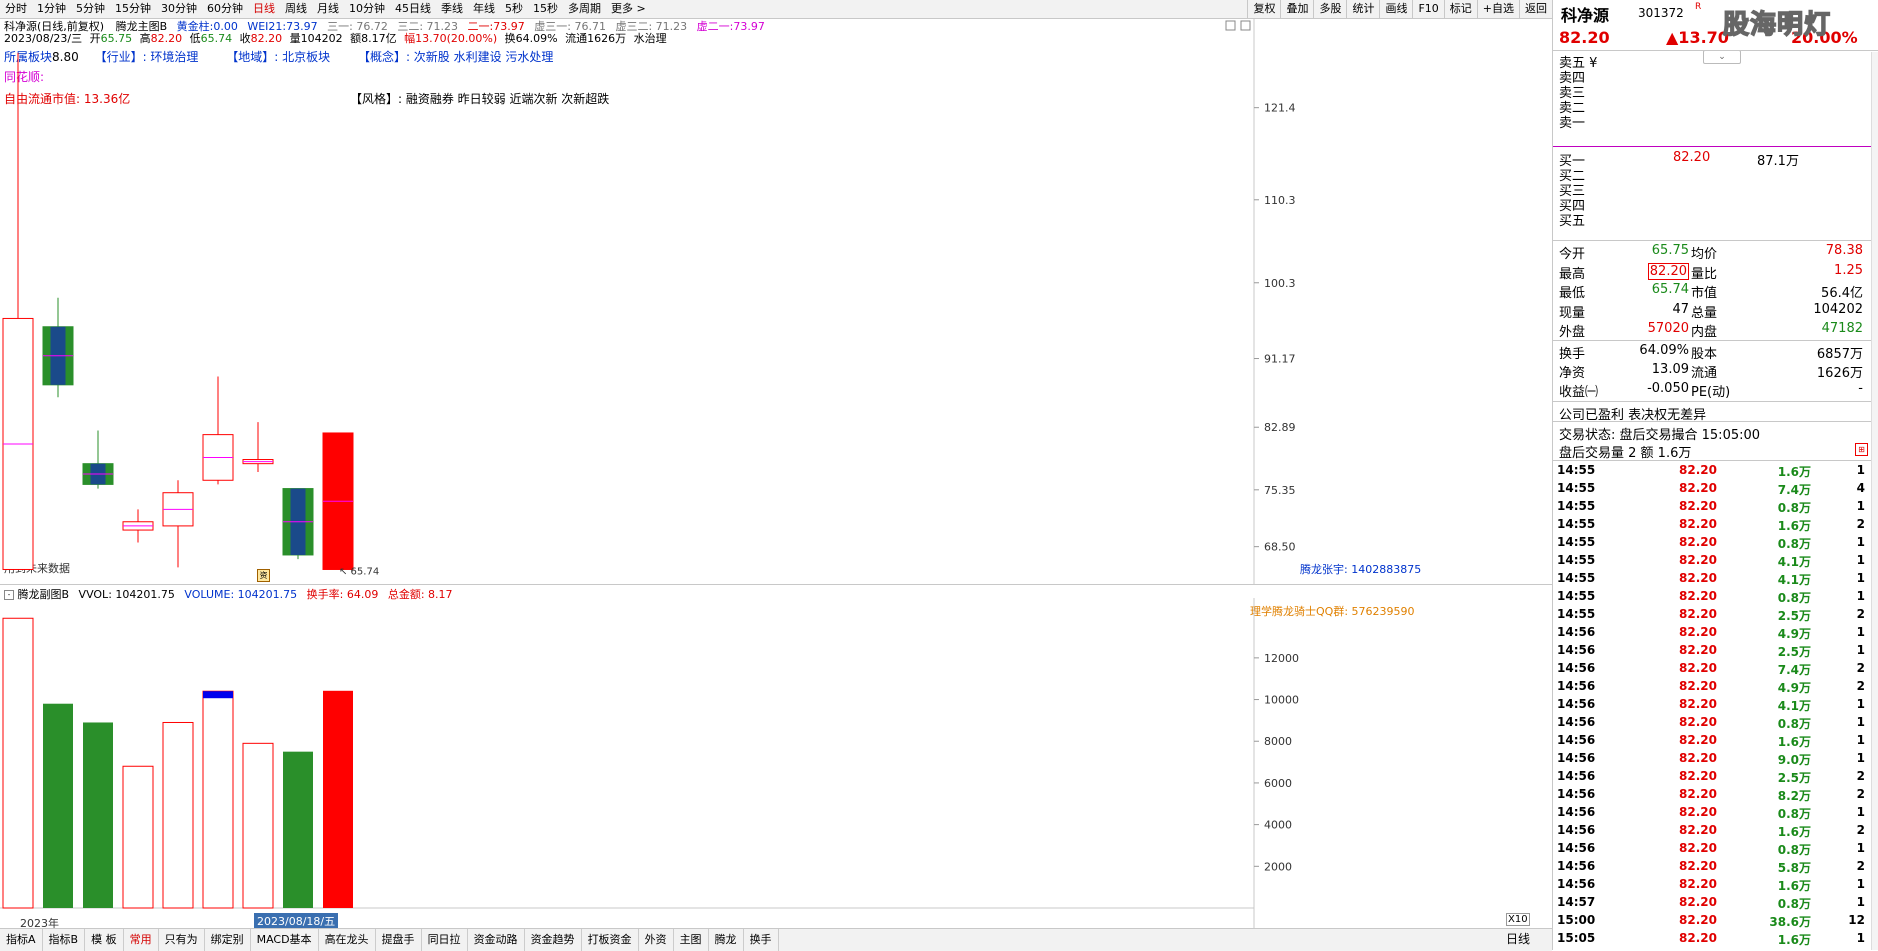 Image resolution: width=1878 pixels, height=951 pixels. I want to click on period-tab: 日线, so click(264, 9).